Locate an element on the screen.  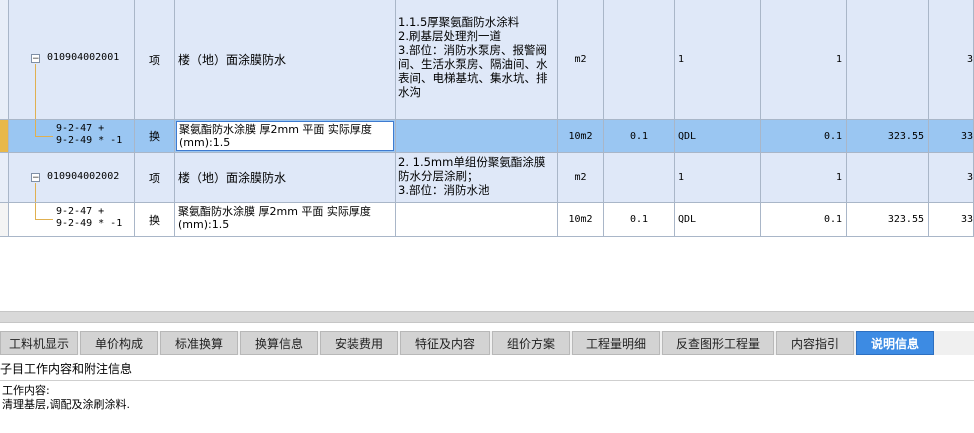
feature-line: 3.部位：消防水池 is located at coordinates (444, 190).